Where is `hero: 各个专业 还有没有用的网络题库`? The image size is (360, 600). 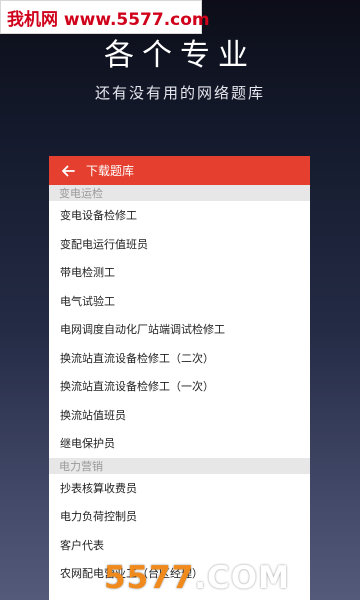 hero: 各个专业 还有没有用的网络题库 is located at coordinates (180, 70).